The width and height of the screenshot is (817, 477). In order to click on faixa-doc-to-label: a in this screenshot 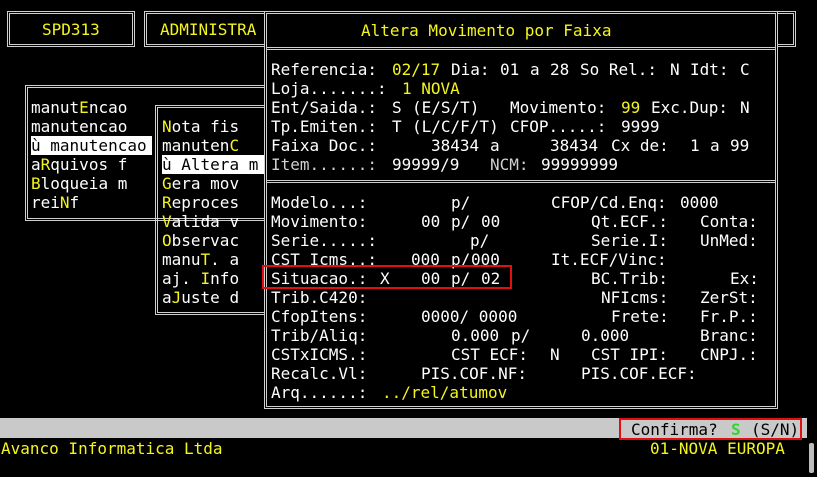, I will do `click(495, 145)`.